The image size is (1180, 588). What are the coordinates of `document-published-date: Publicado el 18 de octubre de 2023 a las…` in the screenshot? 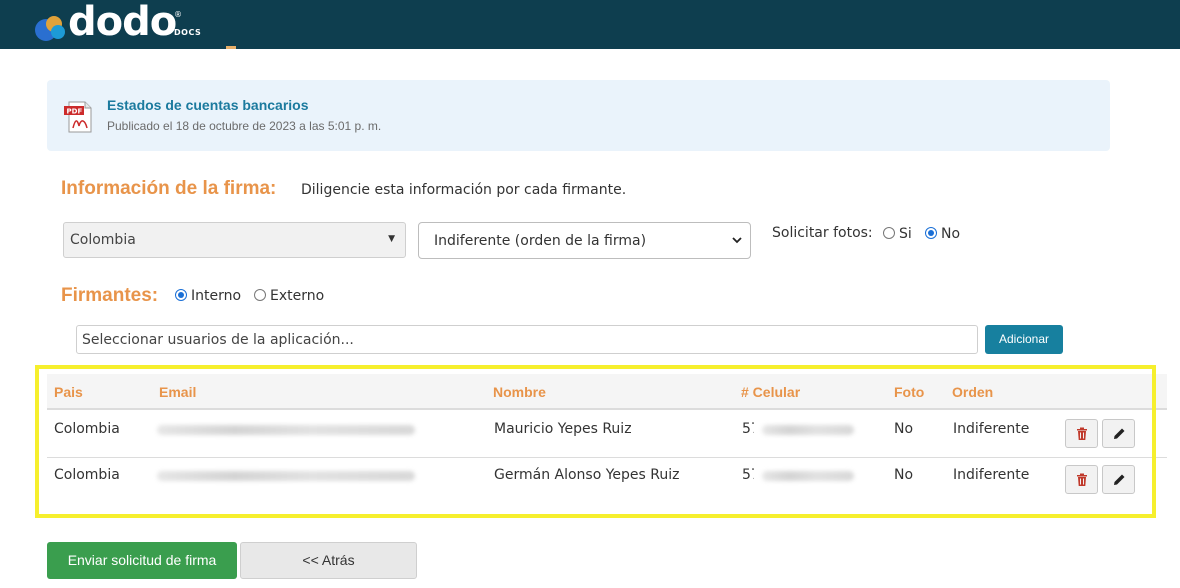 It's located at (244, 126).